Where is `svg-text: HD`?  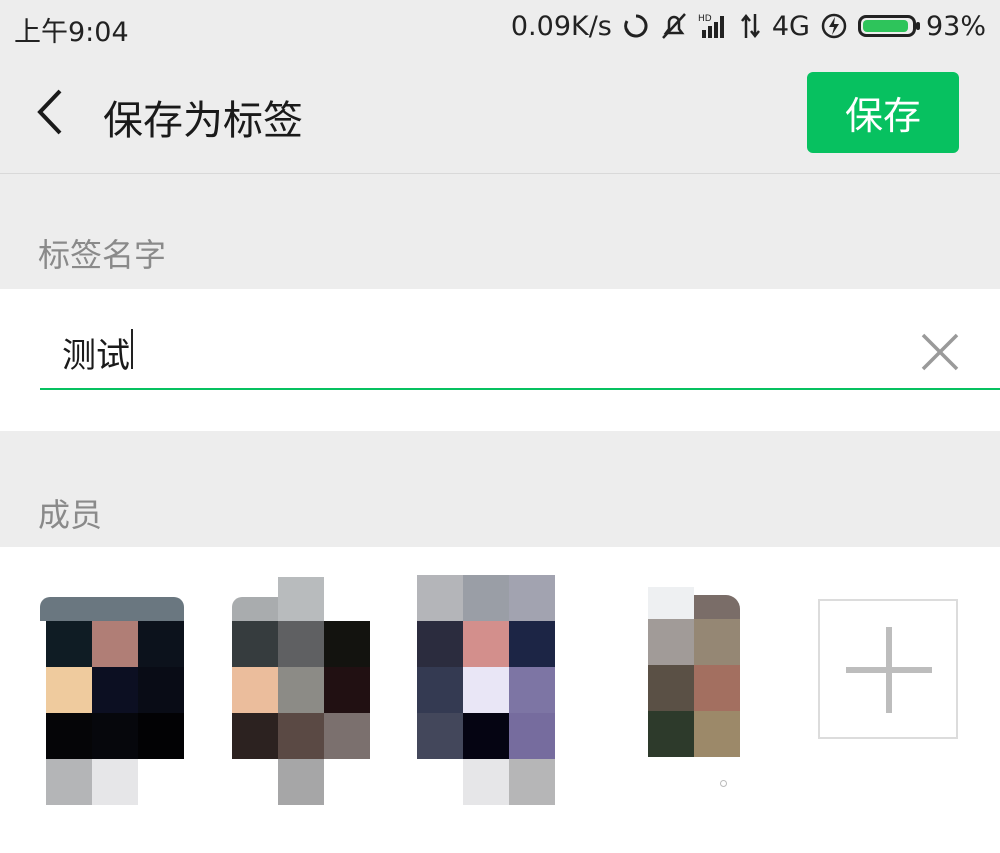
svg-text: HD is located at coordinates (705, 19).